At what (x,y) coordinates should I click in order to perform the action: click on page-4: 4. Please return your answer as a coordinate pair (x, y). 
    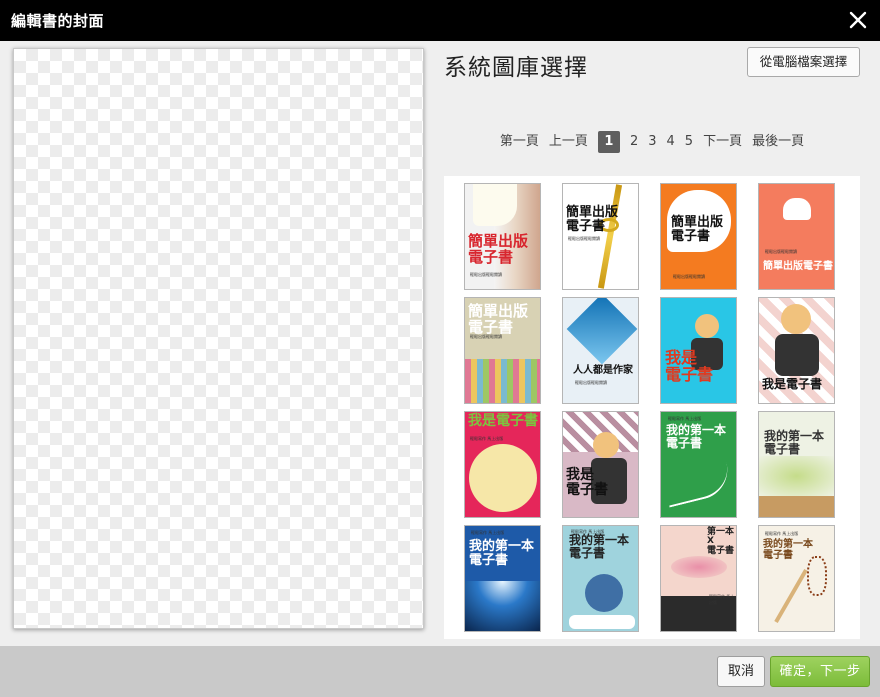
    Looking at the image, I should click on (671, 142).